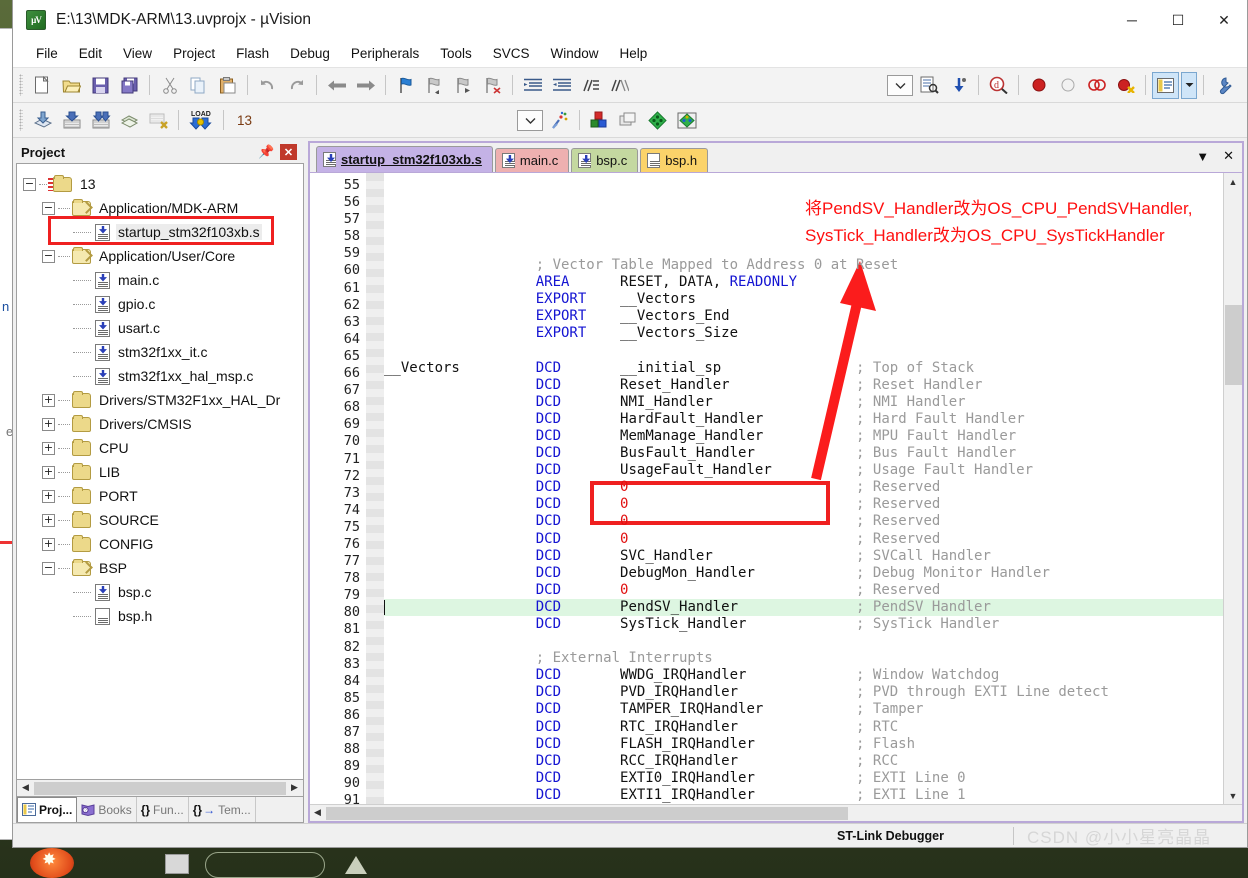 The width and height of the screenshot is (1248, 878). Describe the element at coordinates (163, 232) in the screenshot. I see `tree-item-startup-stm32f103xb-s: startup_stm32f103xb.s` at that location.